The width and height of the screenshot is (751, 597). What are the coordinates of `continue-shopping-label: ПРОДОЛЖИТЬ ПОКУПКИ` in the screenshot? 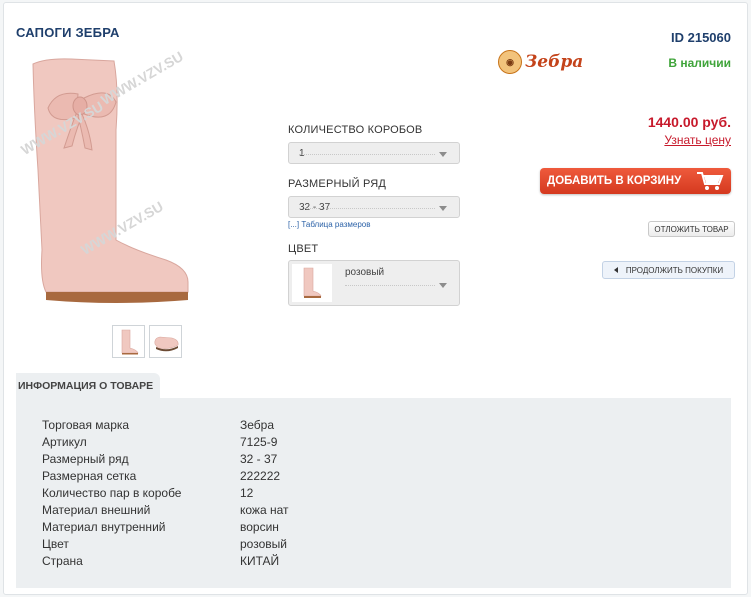 It's located at (674, 270).